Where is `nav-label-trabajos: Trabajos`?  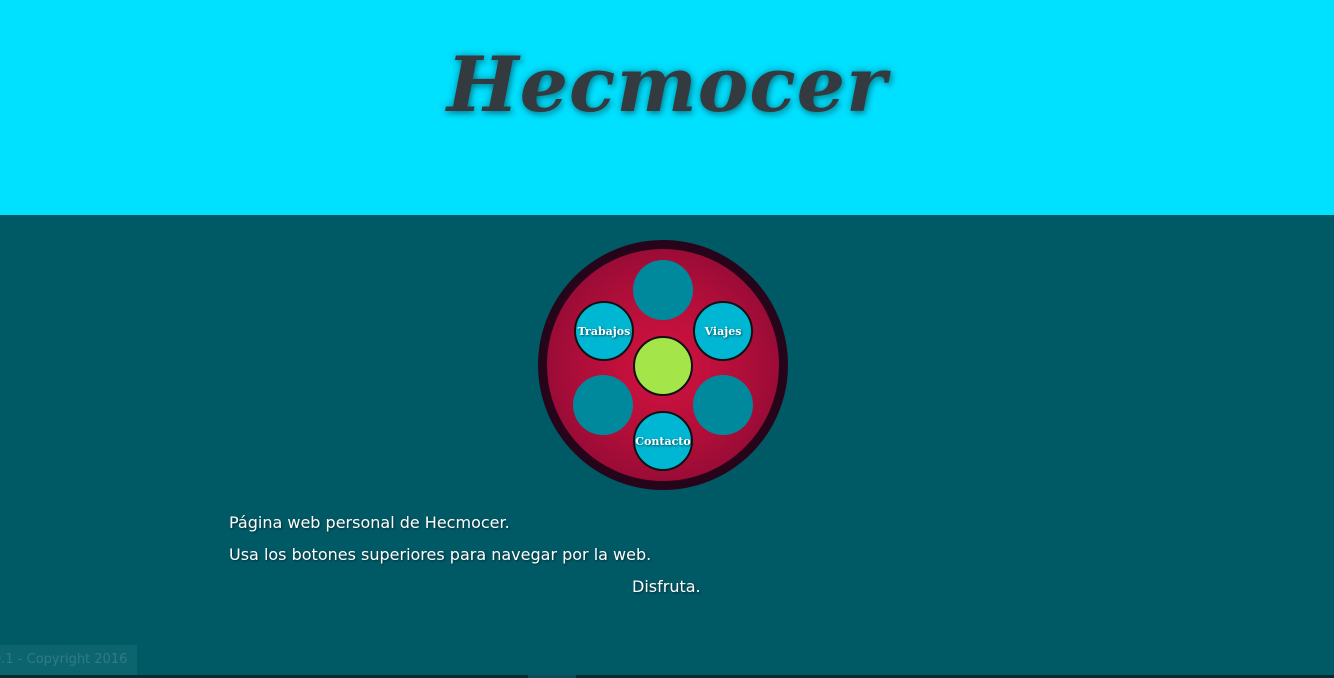
nav-label-trabajos: Trabajos is located at coordinates (604, 331).